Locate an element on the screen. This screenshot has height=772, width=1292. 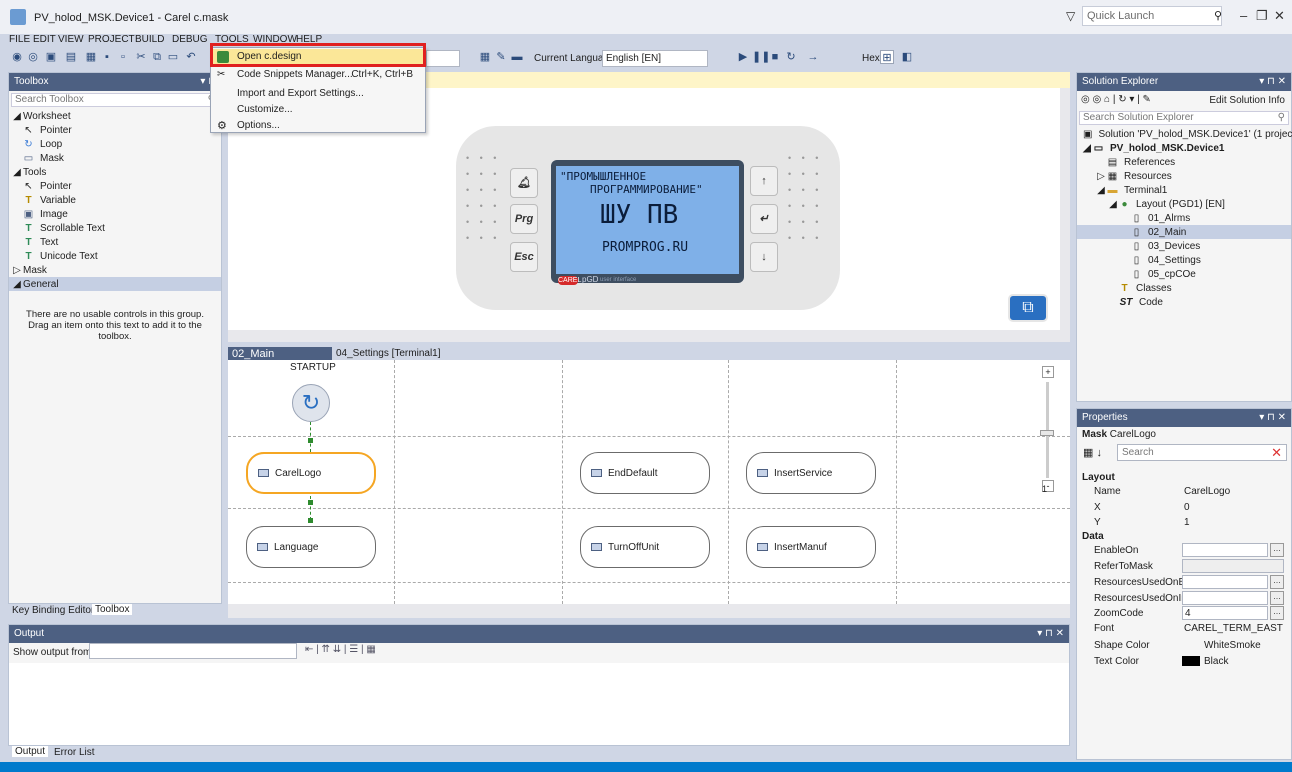
designer-hscrollbar is located at coordinates (649, 336).